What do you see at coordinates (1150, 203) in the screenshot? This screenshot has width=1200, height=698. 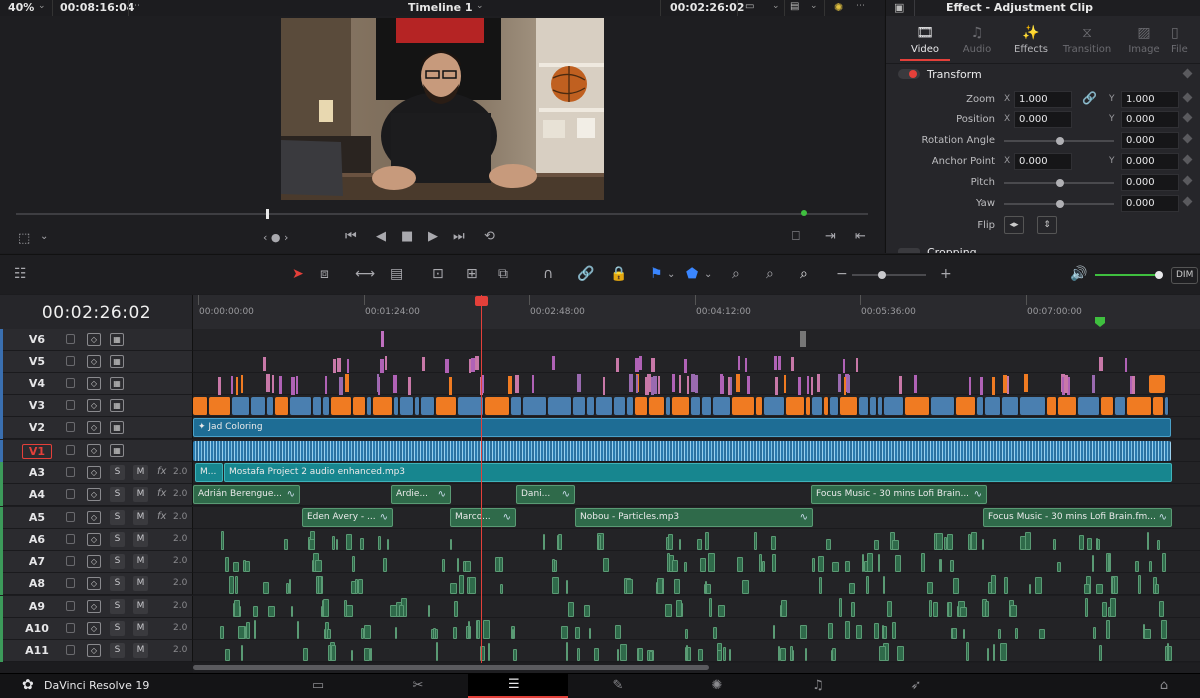 I see `yaw-field: 0.000` at bounding box center [1150, 203].